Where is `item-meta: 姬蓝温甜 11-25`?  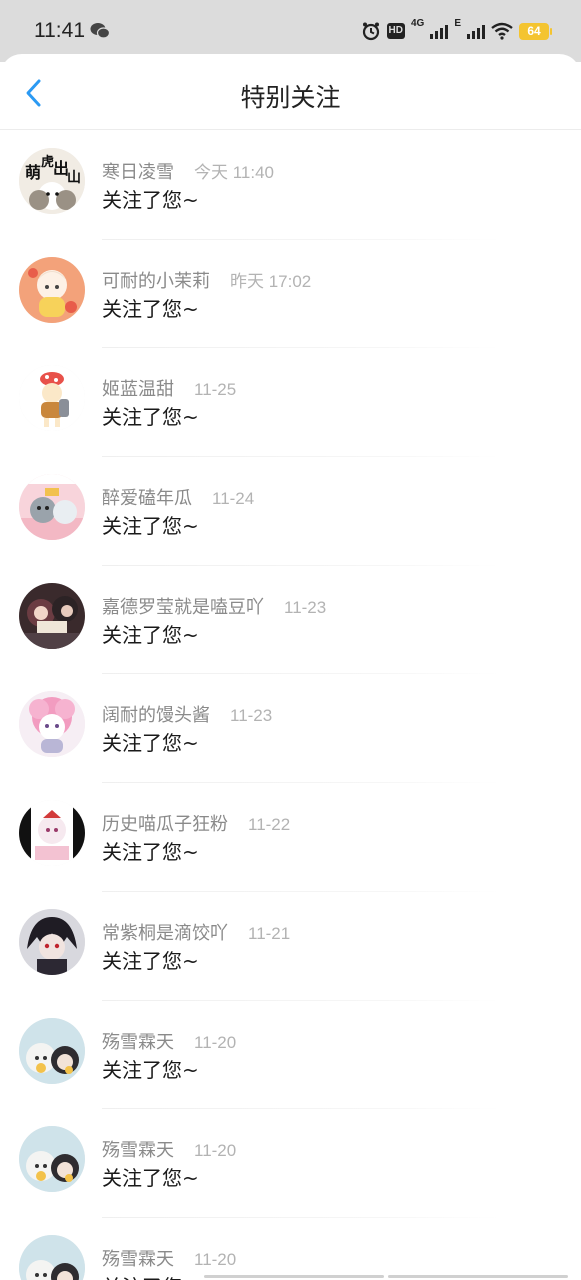
item-meta: 姬蓝温甜 11-25 is located at coordinates (169, 388).